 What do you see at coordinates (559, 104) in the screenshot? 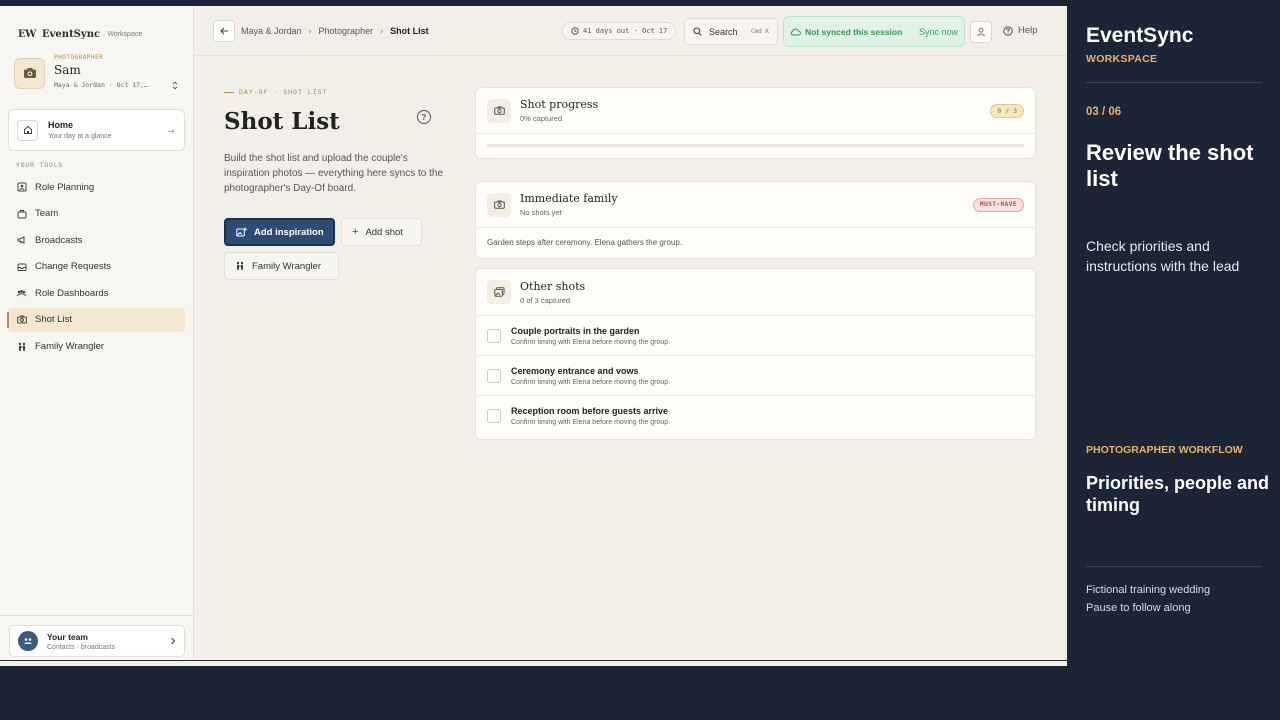
I see `card-title: Shot progress` at bounding box center [559, 104].